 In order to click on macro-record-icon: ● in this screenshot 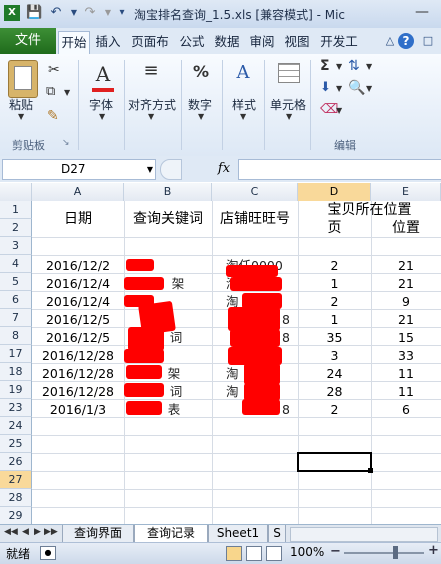, I will do `click(48, 553)`.